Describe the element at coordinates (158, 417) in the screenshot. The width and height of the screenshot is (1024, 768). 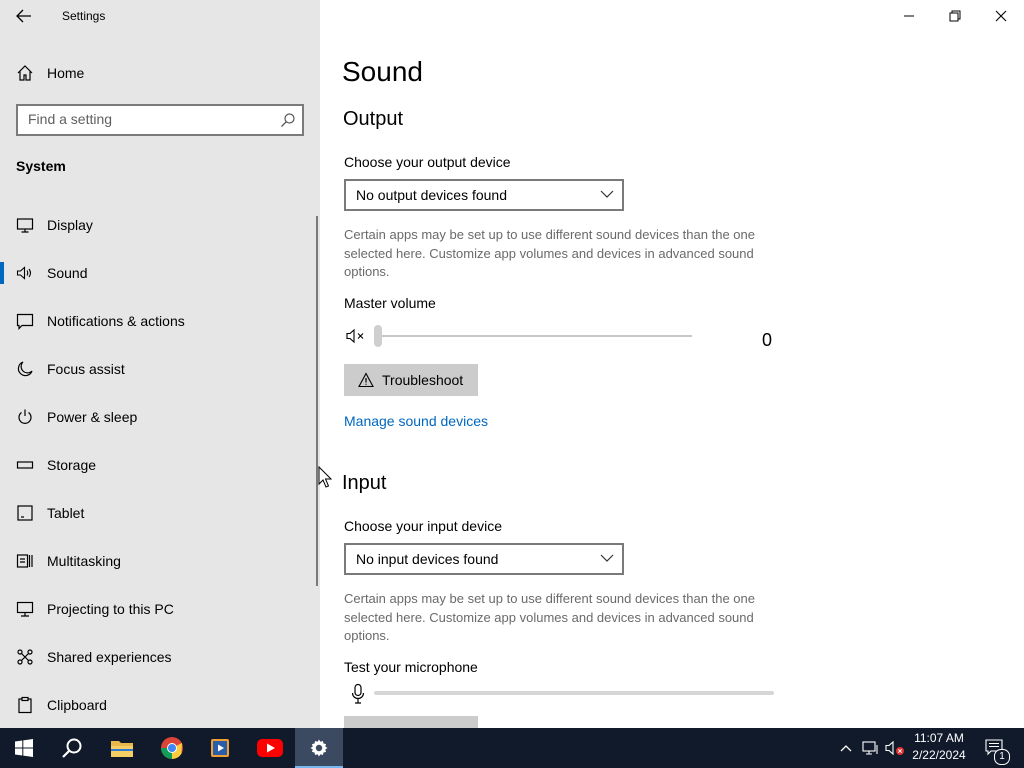
I see `sidebar-item-power-sleep: Power & sleep` at that location.